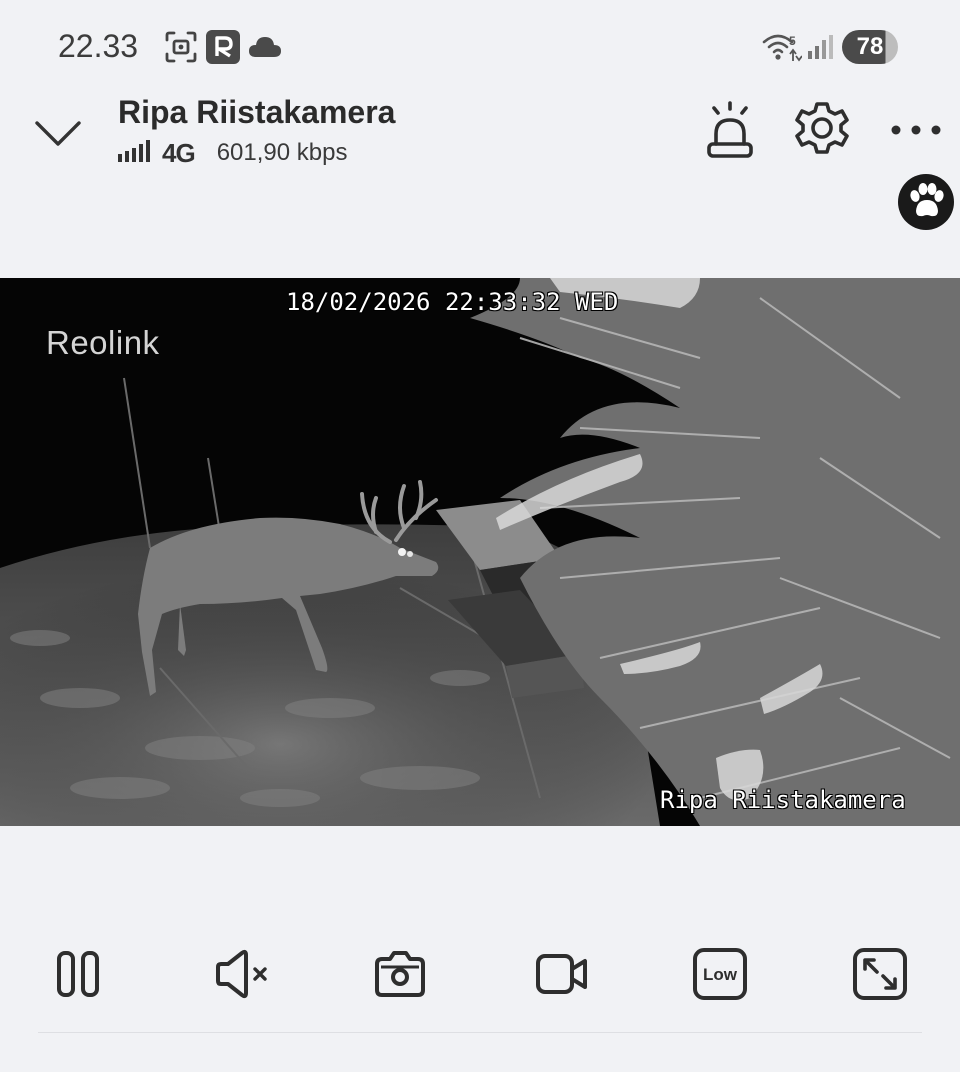  What do you see at coordinates (282, 152) in the screenshot?
I see `bitrate: 601,90 kbps` at bounding box center [282, 152].